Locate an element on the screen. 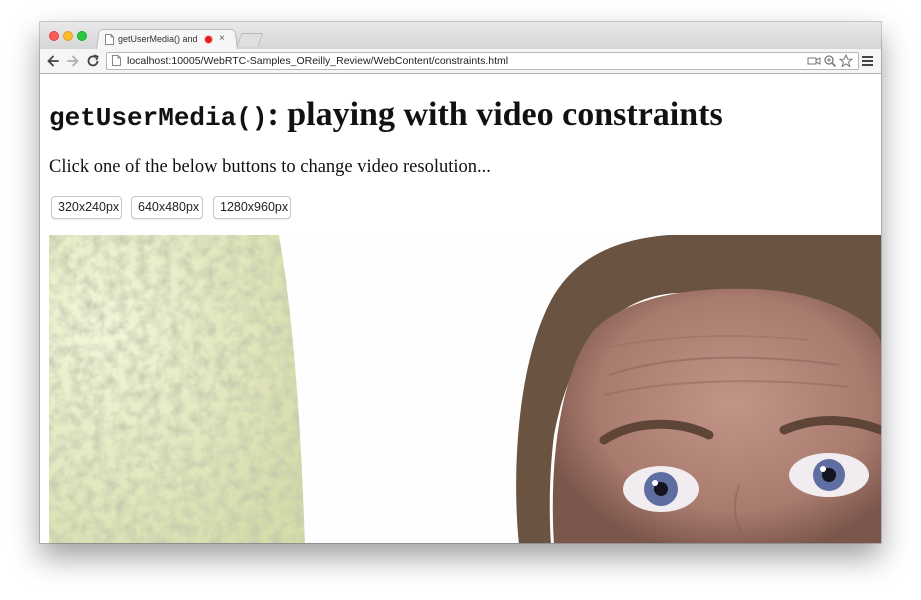 Image resolution: width=921 pixels, height=600 pixels. tab-strip: getUserMedia() and con × is located at coordinates (460, 36).